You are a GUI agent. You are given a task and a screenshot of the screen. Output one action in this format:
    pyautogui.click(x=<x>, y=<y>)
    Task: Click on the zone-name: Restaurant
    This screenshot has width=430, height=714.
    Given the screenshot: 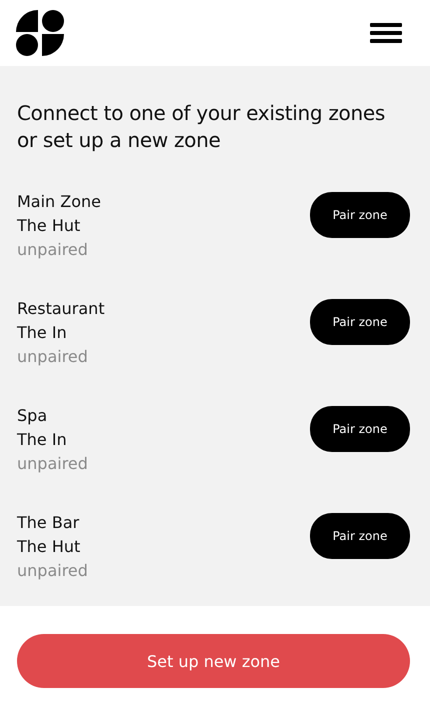 What is the action you would take?
    pyautogui.click(x=61, y=309)
    